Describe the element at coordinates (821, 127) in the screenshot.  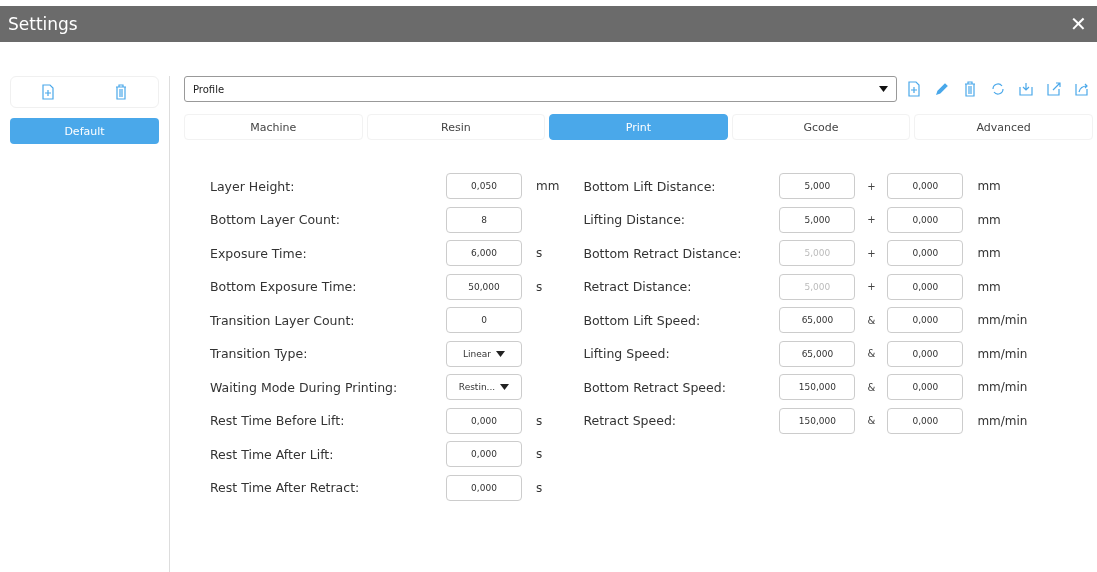
I see `tab: Gcode` at that location.